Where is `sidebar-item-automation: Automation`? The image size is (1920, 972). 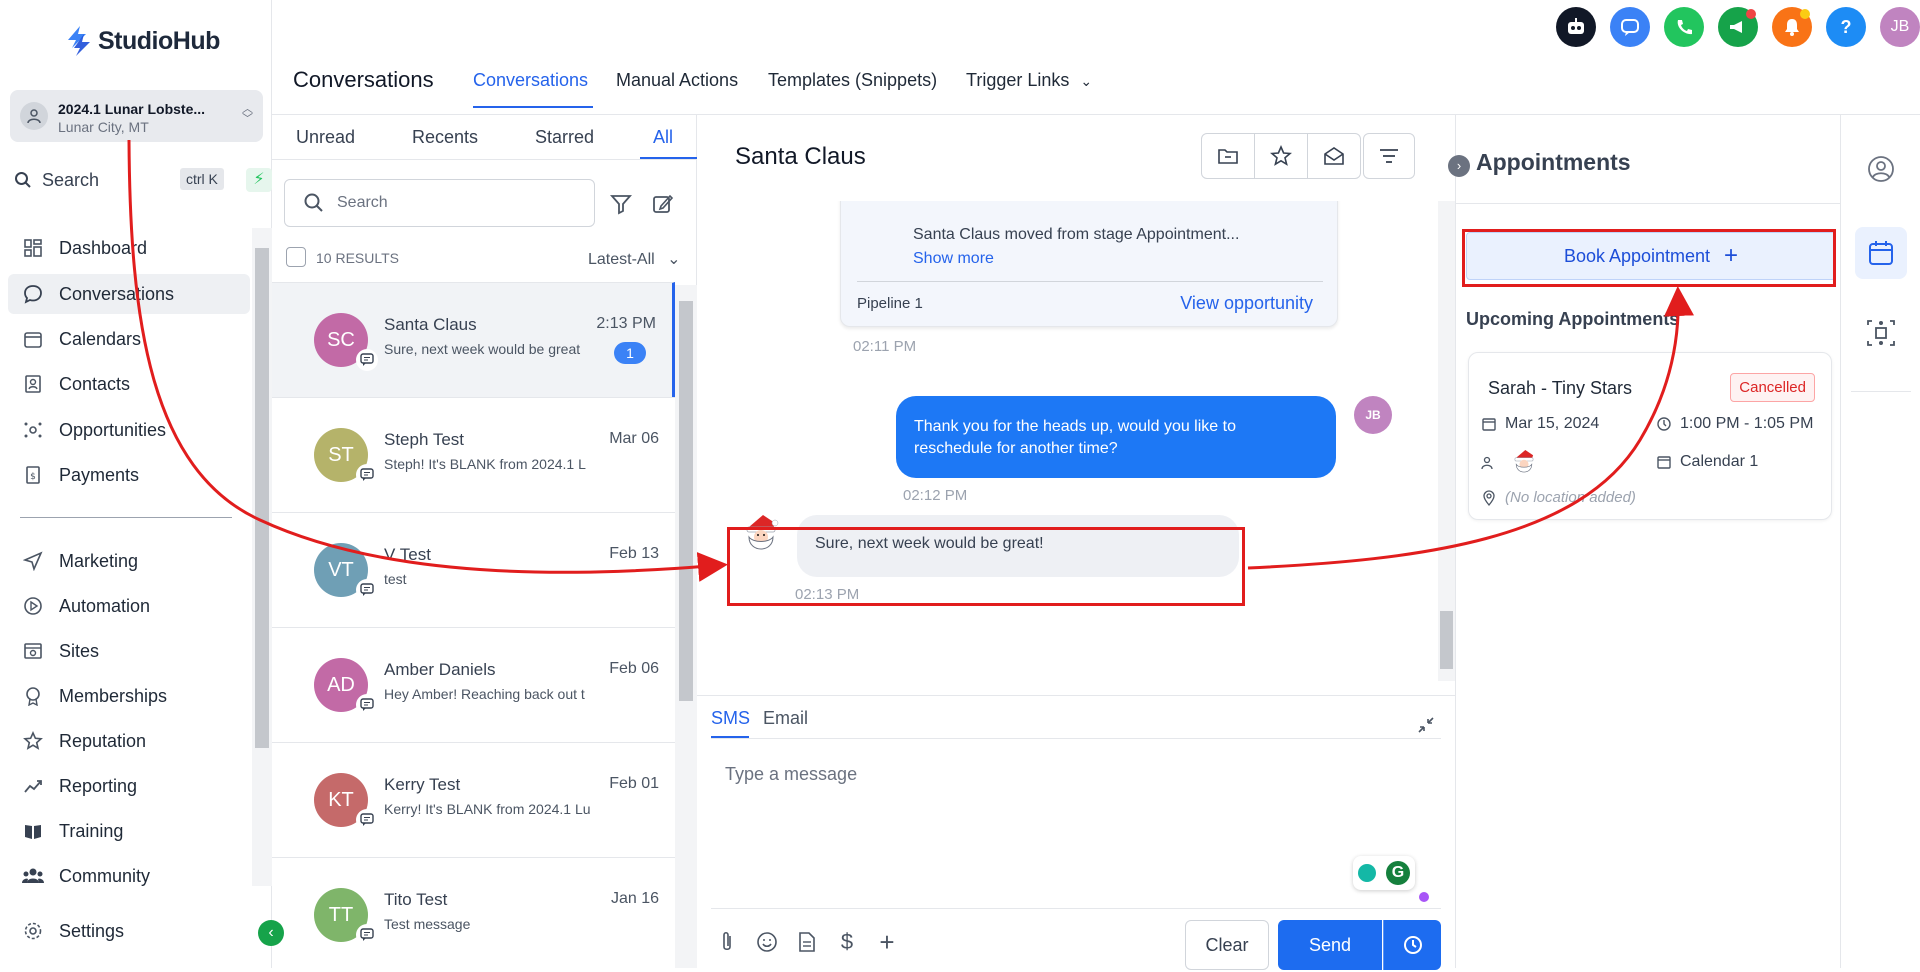
sidebar-item-automation: Automation is located at coordinates (129, 606).